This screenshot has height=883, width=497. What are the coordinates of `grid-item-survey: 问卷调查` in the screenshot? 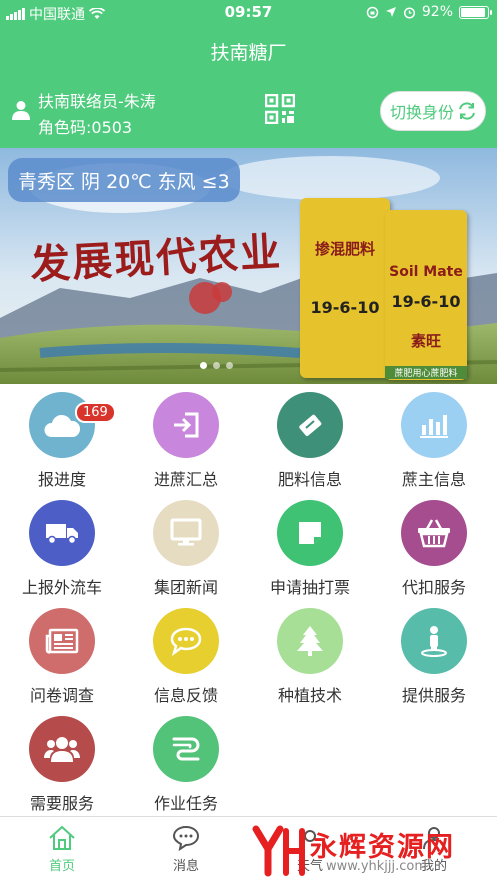 It's located at (62, 658).